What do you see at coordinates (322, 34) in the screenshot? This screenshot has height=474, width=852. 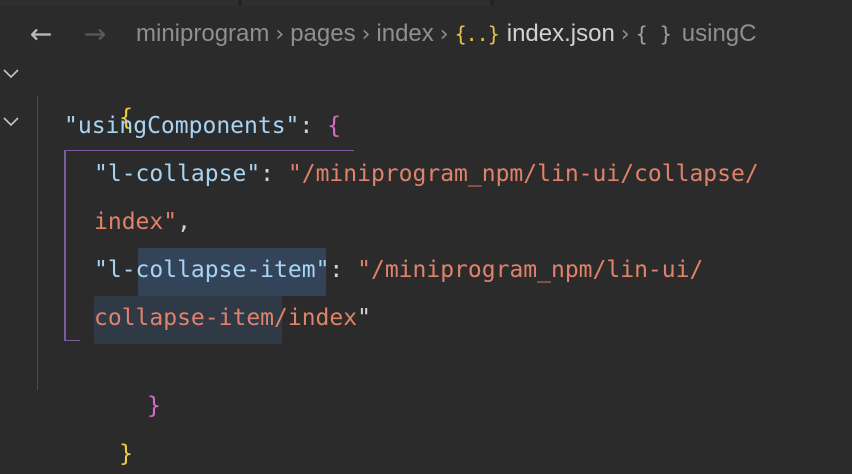 I see `breadcrumb-item-pages: pages` at bounding box center [322, 34].